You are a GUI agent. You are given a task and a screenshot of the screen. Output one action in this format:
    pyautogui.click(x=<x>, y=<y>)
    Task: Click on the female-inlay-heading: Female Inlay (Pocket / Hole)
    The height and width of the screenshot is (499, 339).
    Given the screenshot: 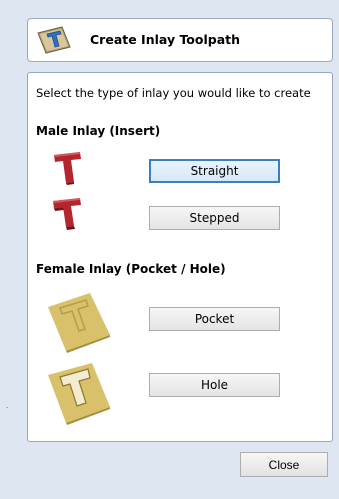 What is the action you would take?
    pyautogui.click(x=131, y=269)
    